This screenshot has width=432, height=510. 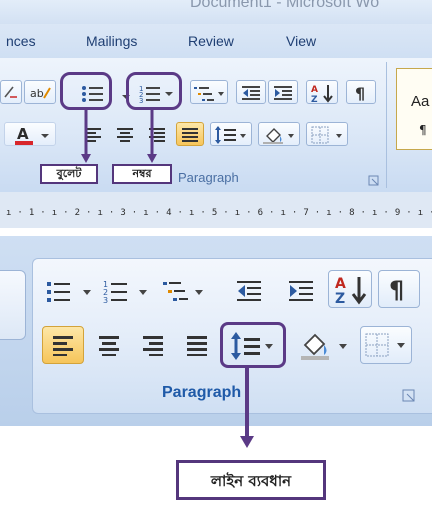 I want to click on pointer-arrow-bottom, so click(x=247, y=408).